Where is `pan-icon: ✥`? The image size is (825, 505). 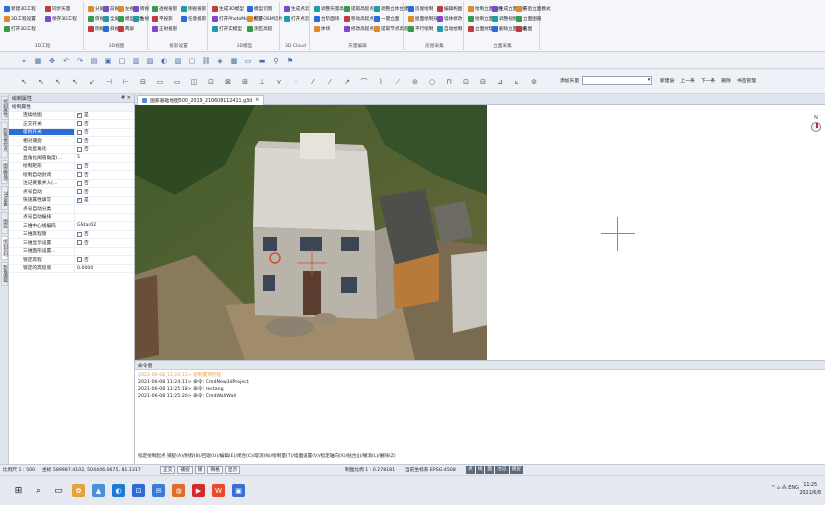
pan-icon: ✥ is located at coordinates (52, 61).